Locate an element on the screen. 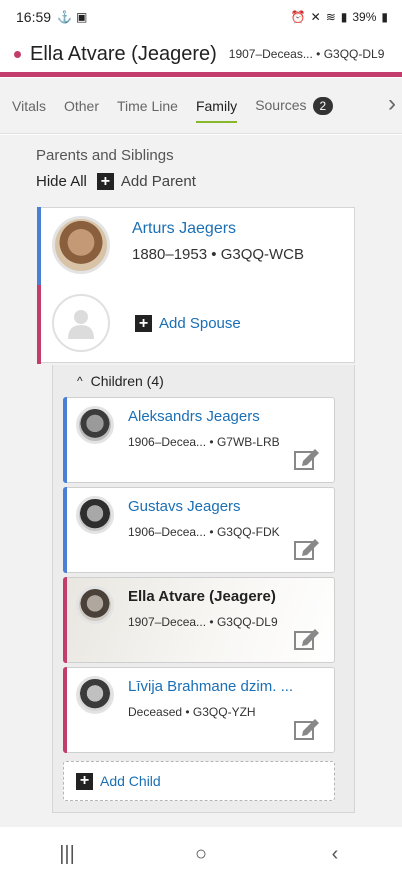  parent-lifespan: 1880–1953 is located at coordinates (170, 254).